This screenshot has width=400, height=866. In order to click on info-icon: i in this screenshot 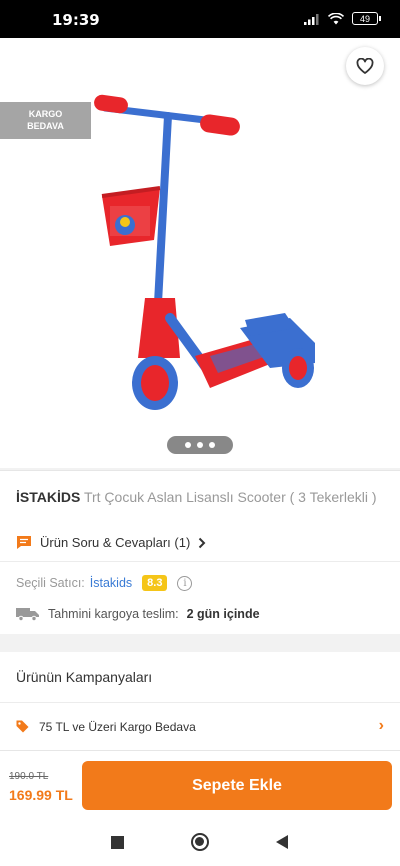, I will do `click(185, 583)`.